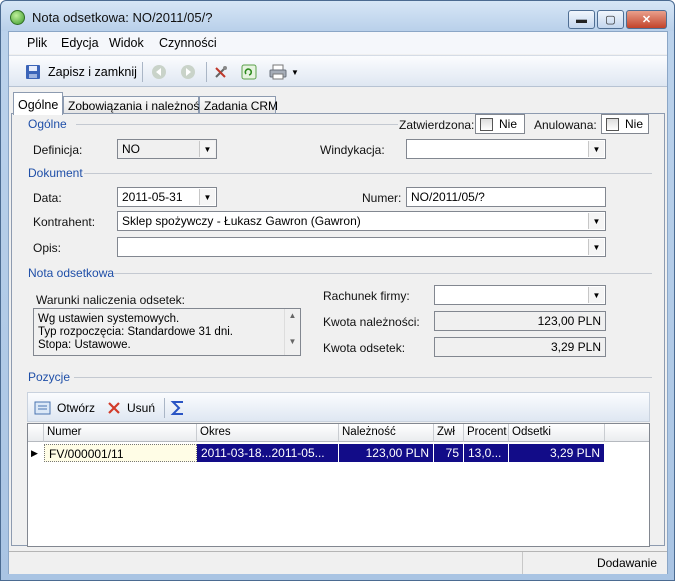 The image size is (675, 581). I want to click on row-indicator-header, so click(36, 433).